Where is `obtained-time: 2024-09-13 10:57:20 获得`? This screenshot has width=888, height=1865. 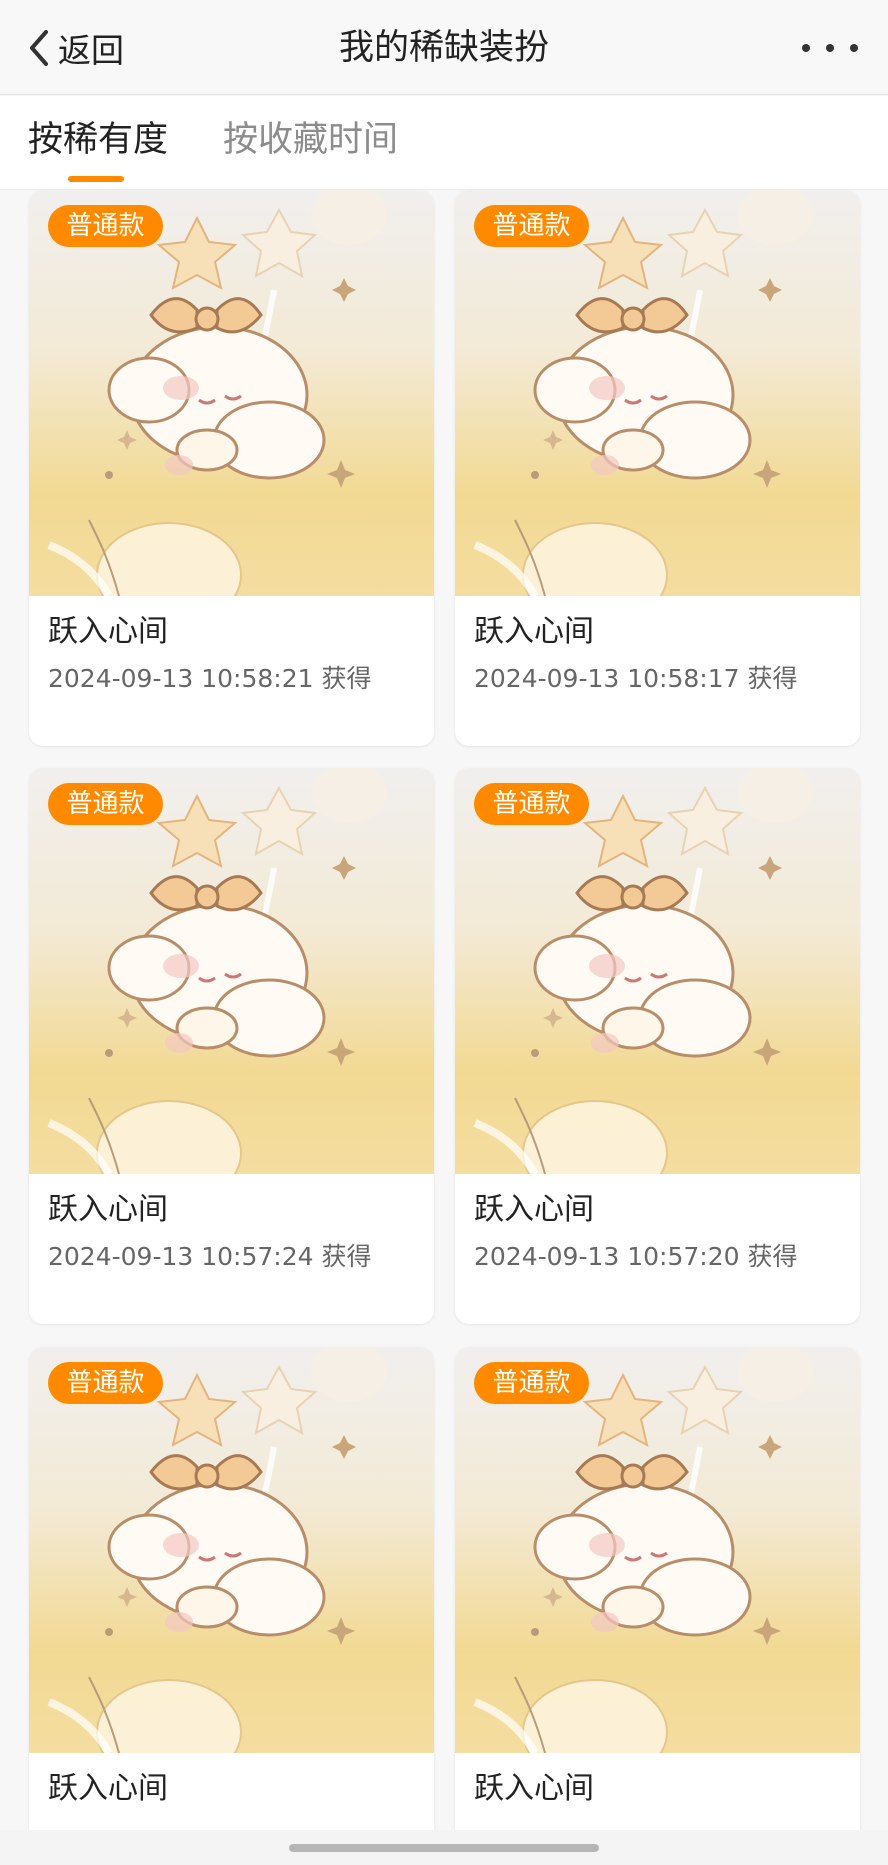 obtained-time: 2024-09-13 10:57:20 获得 is located at coordinates (636, 1256).